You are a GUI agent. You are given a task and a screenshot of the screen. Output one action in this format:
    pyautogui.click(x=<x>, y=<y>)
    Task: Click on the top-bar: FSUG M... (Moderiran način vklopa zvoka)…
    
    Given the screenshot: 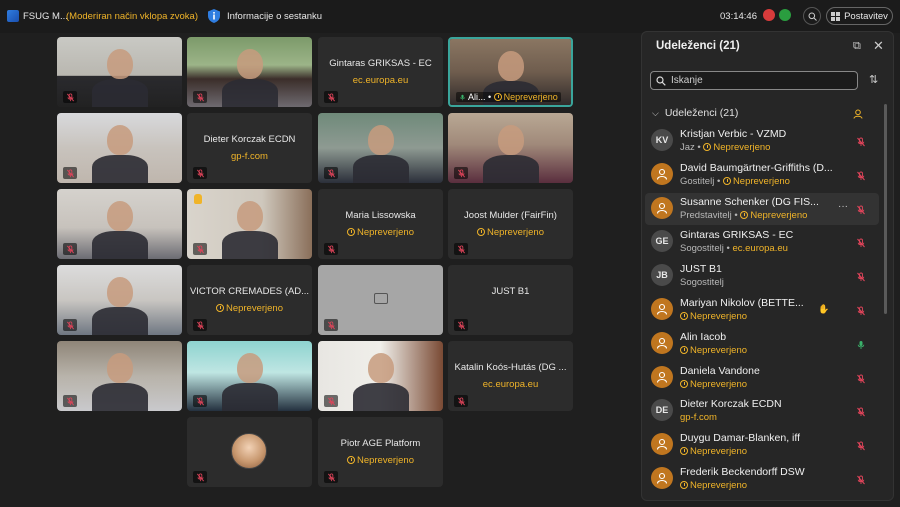 What is the action you would take?
    pyautogui.click(x=450, y=16)
    